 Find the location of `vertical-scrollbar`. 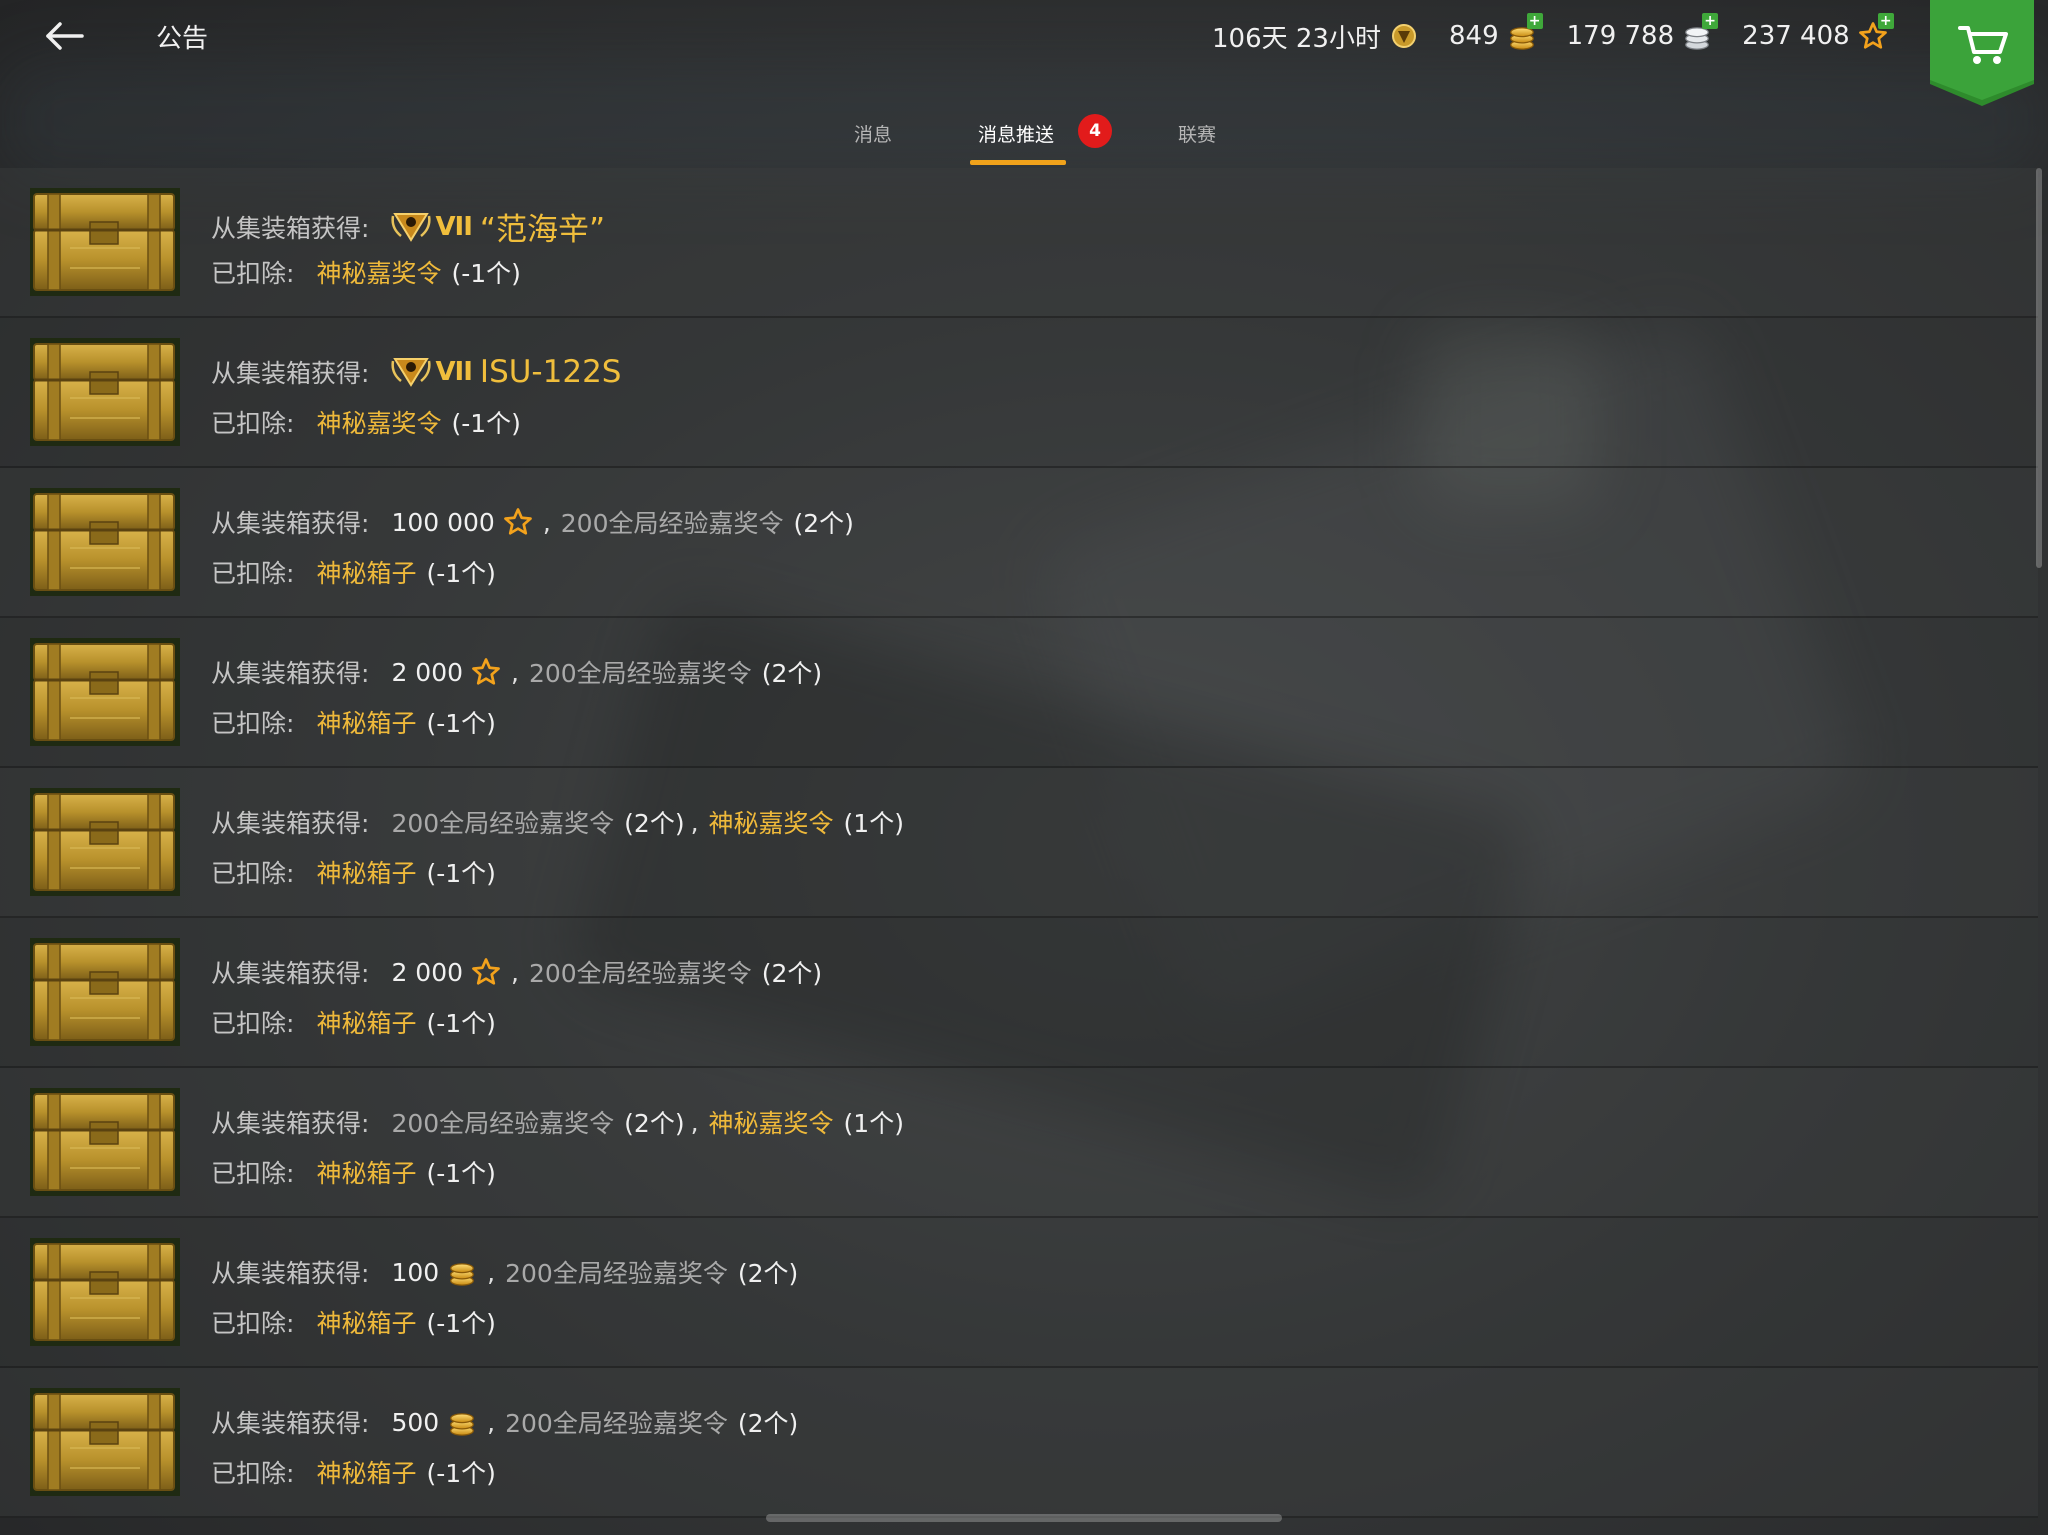

vertical-scrollbar is located at coordinates (2039, 368).